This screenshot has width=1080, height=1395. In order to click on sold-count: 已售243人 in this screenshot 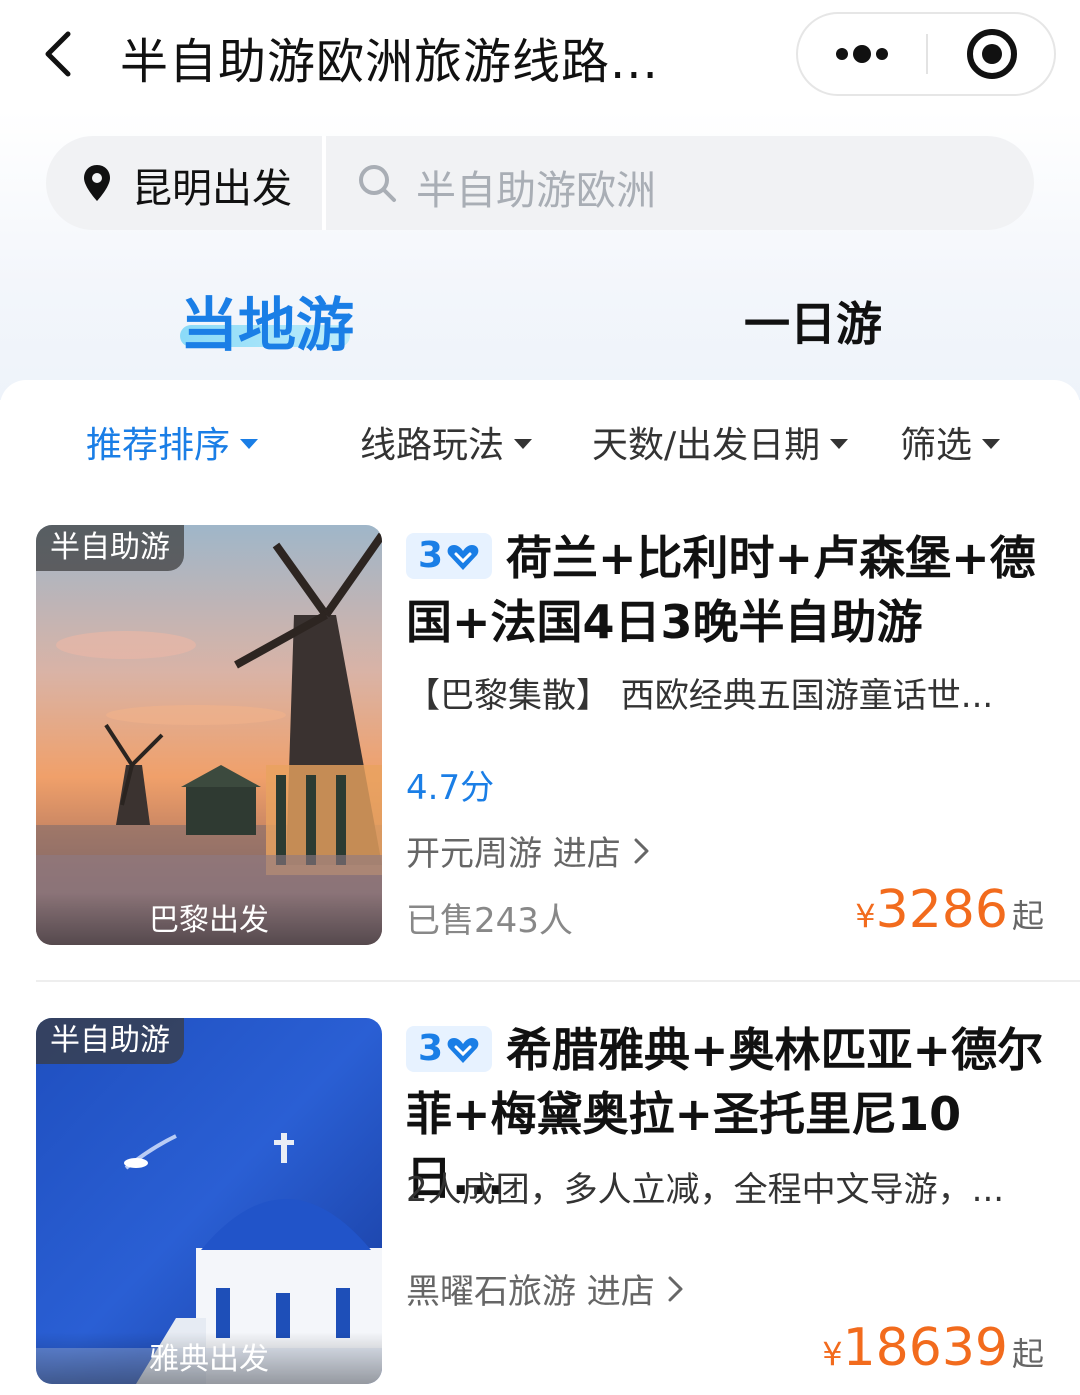, I will do `click(489, 921)`.